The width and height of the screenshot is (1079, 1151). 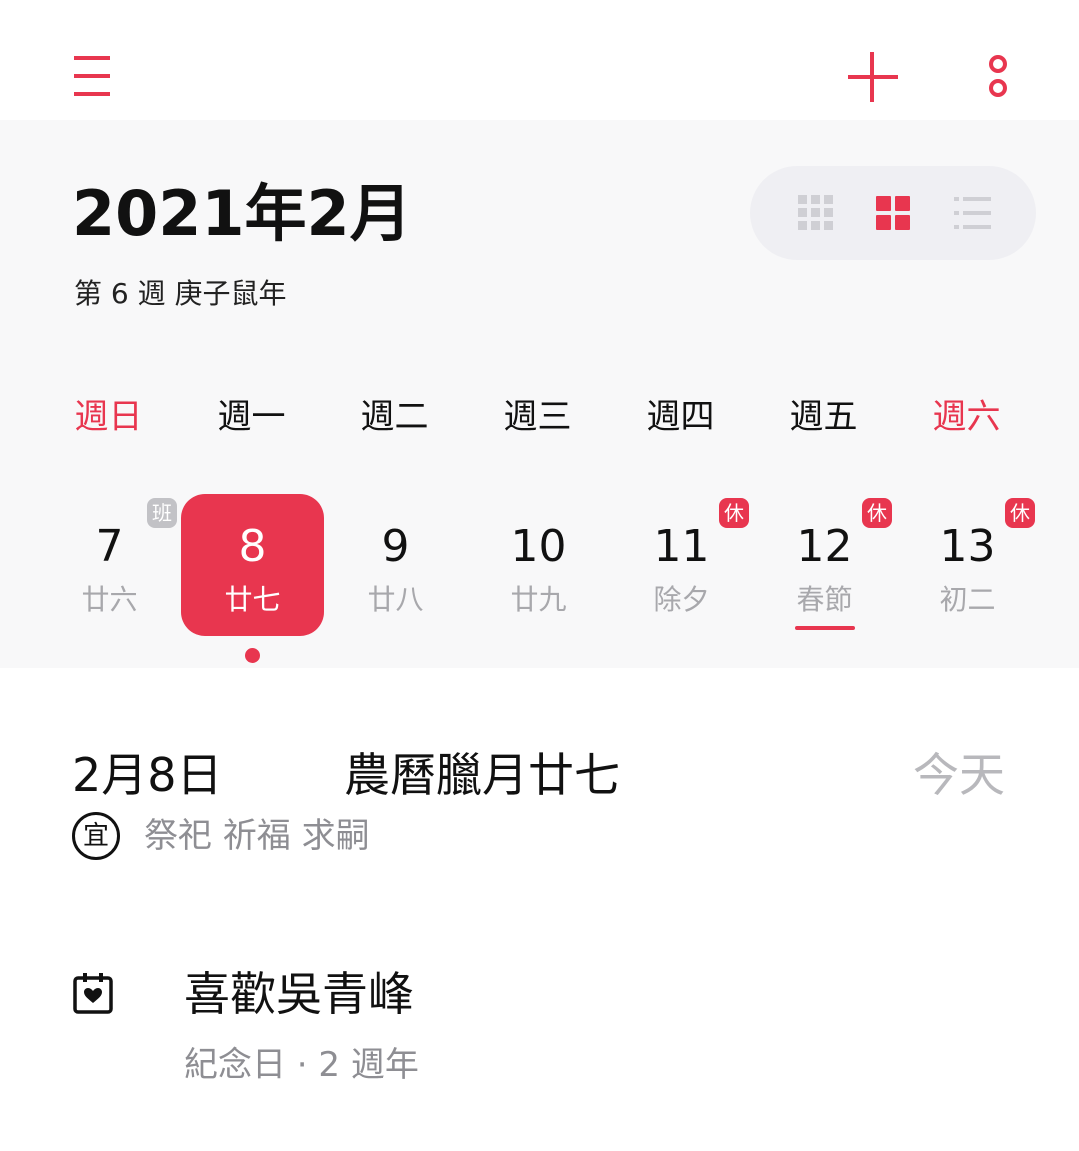 I want to click on day-lunar: 廿七, so click(x=252, y=599).